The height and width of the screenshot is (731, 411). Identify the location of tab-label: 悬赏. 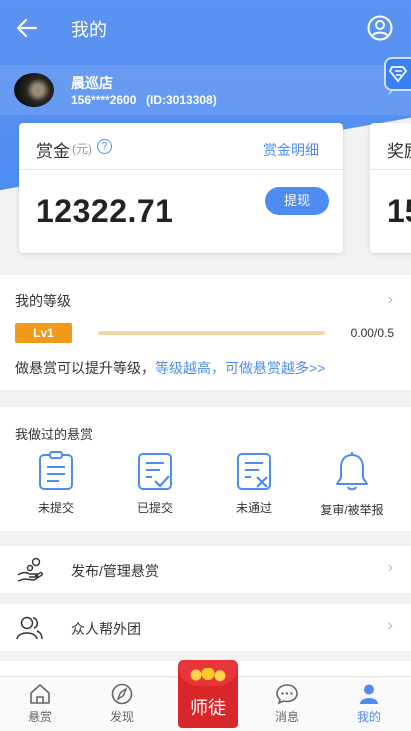
(39, 717).